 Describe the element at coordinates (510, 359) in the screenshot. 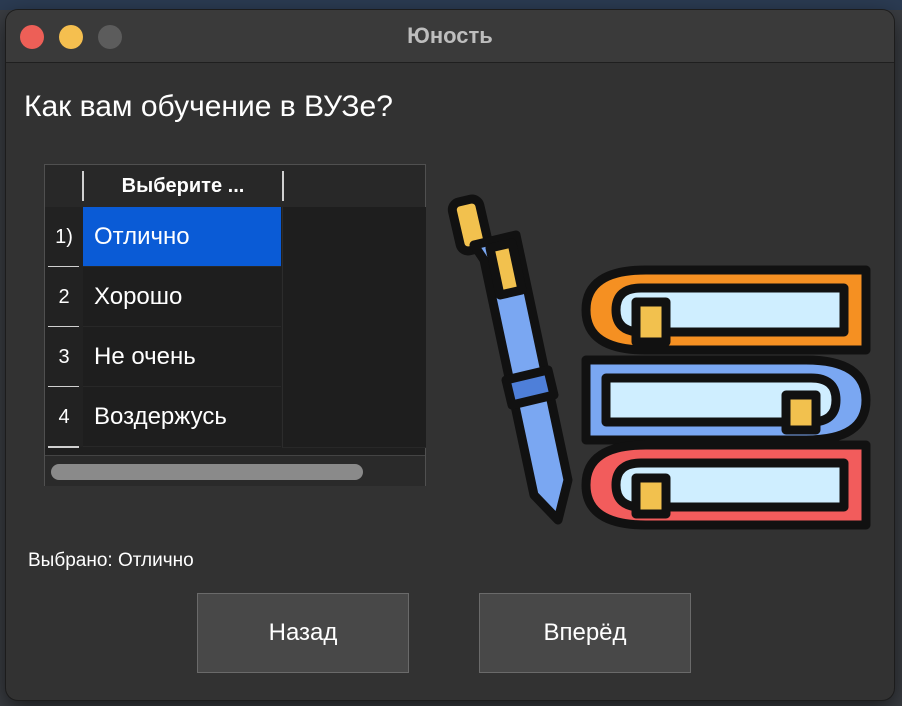

I see `pen-icon` at that location.